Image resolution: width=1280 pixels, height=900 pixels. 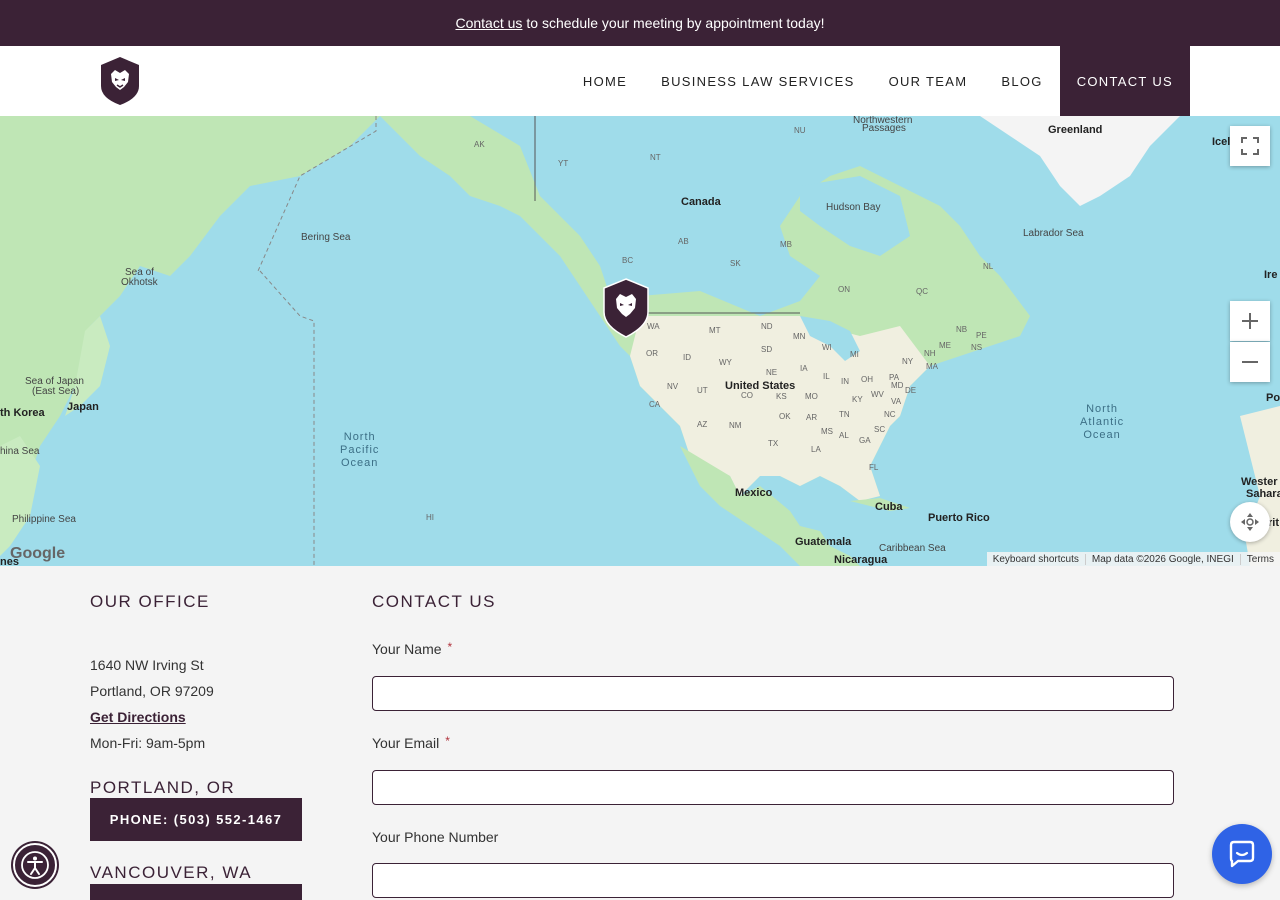 What do you see at coordinates (785, 416) in the screenshot?
I see `map-label: OK` at bounding box center [785, 416].